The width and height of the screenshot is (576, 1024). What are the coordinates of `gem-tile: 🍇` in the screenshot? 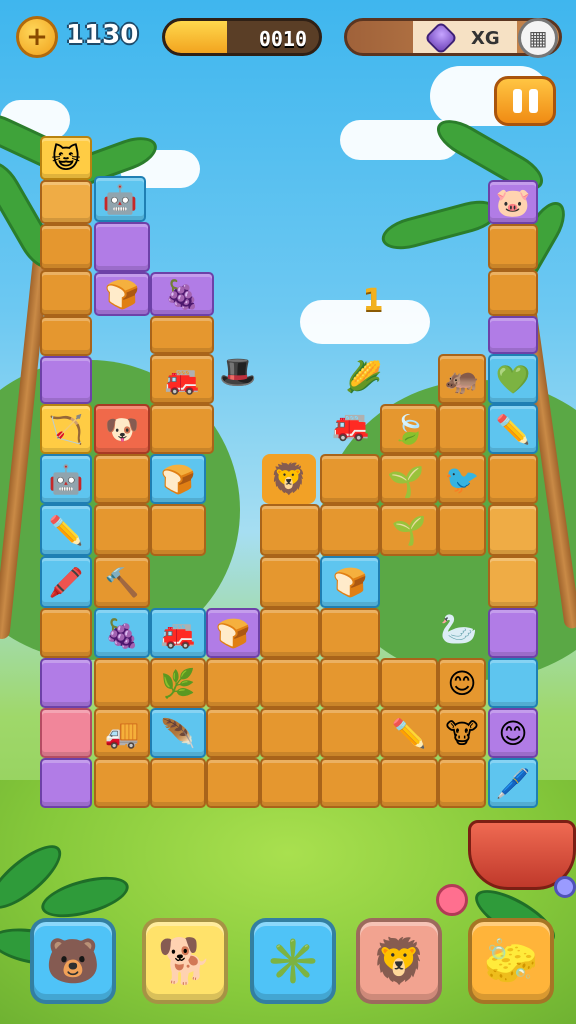 It's located at (182, 294).